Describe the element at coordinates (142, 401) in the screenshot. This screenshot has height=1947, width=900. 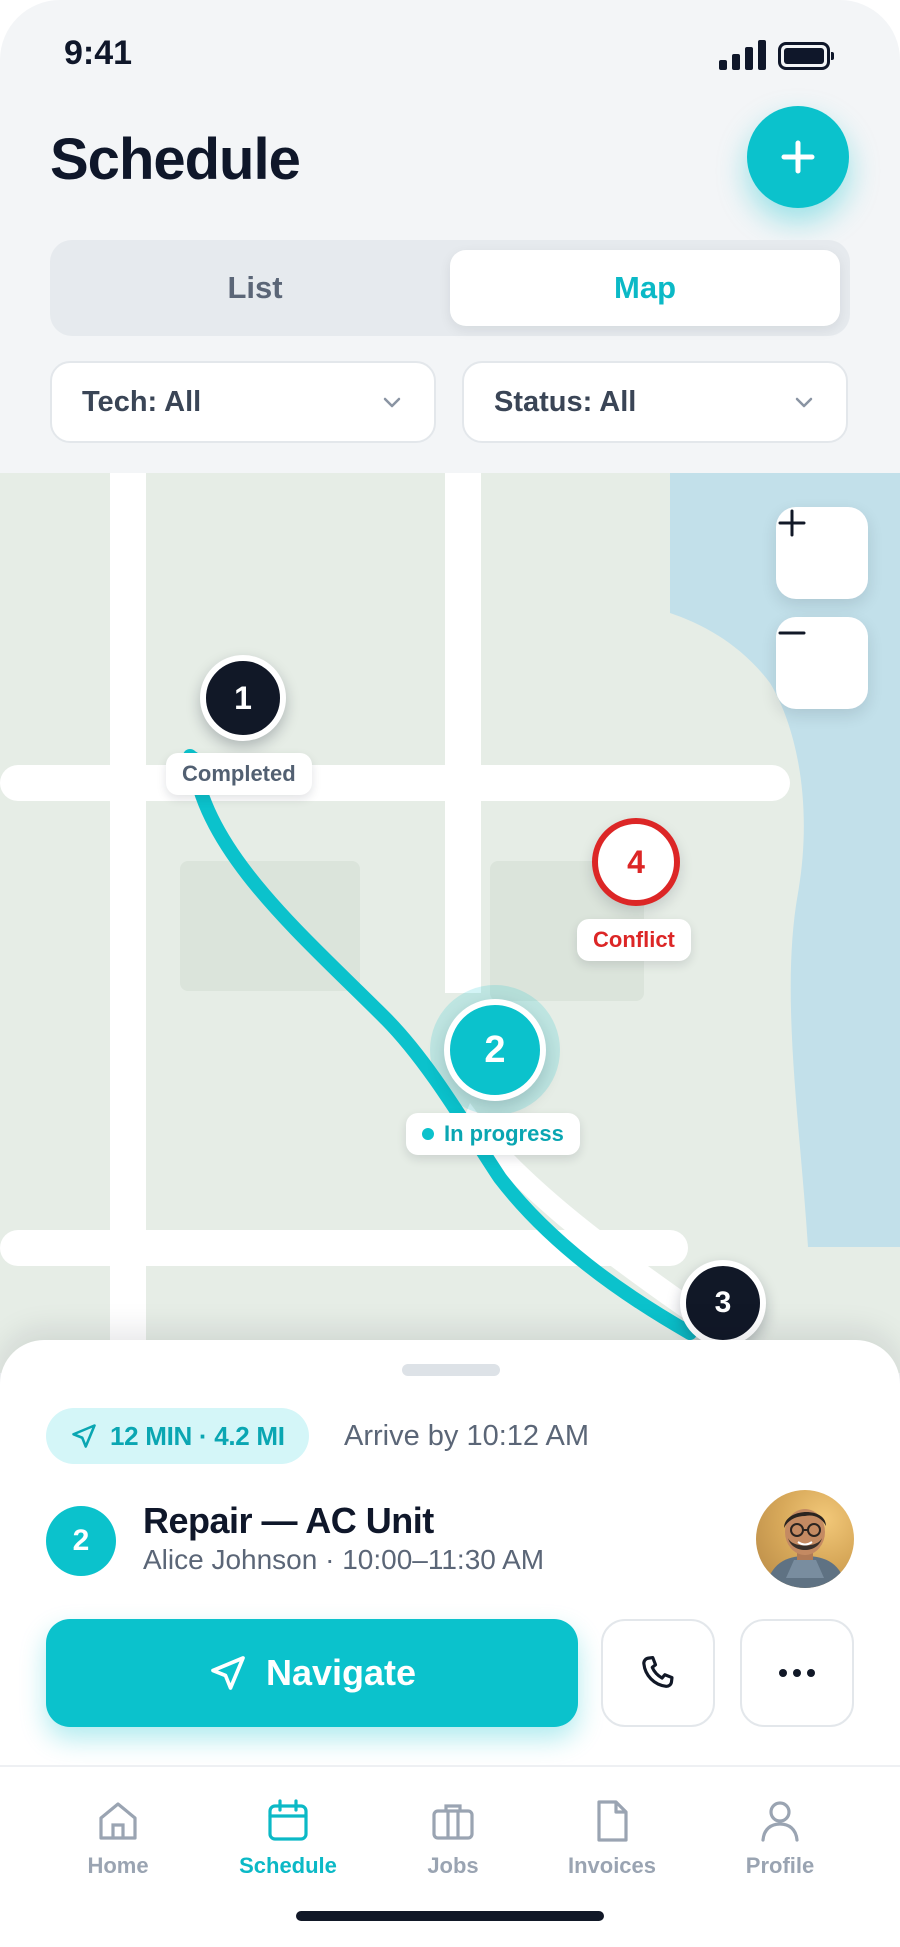
I see `tech-filter-label: Tech: All` at that location.